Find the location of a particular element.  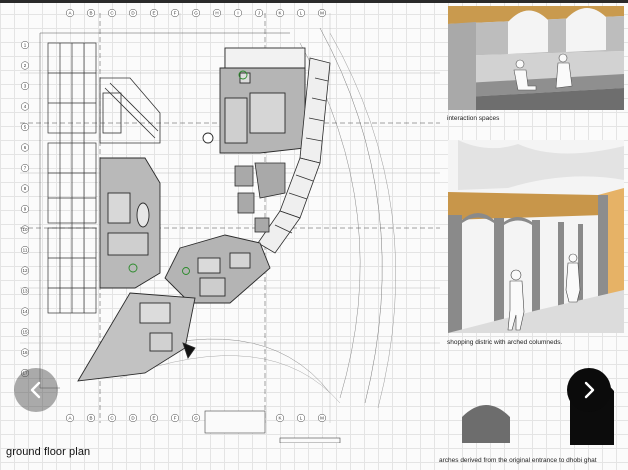

grid-row-label: 11 is located at coordinates (25, 250).